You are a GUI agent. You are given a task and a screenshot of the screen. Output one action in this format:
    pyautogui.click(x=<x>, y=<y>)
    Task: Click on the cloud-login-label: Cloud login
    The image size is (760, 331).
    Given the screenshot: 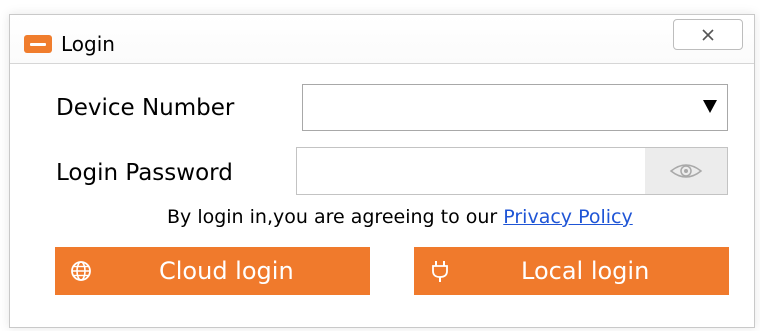 What is the action you would take?
    pyautogui.click(x=226, y=271)
    